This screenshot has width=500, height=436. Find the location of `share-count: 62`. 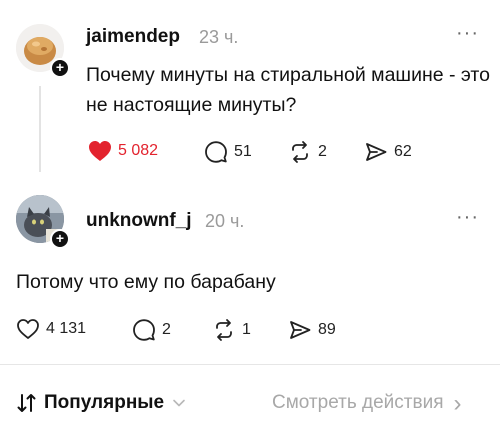

share-count: 62 is located at coordinates (403, 151).